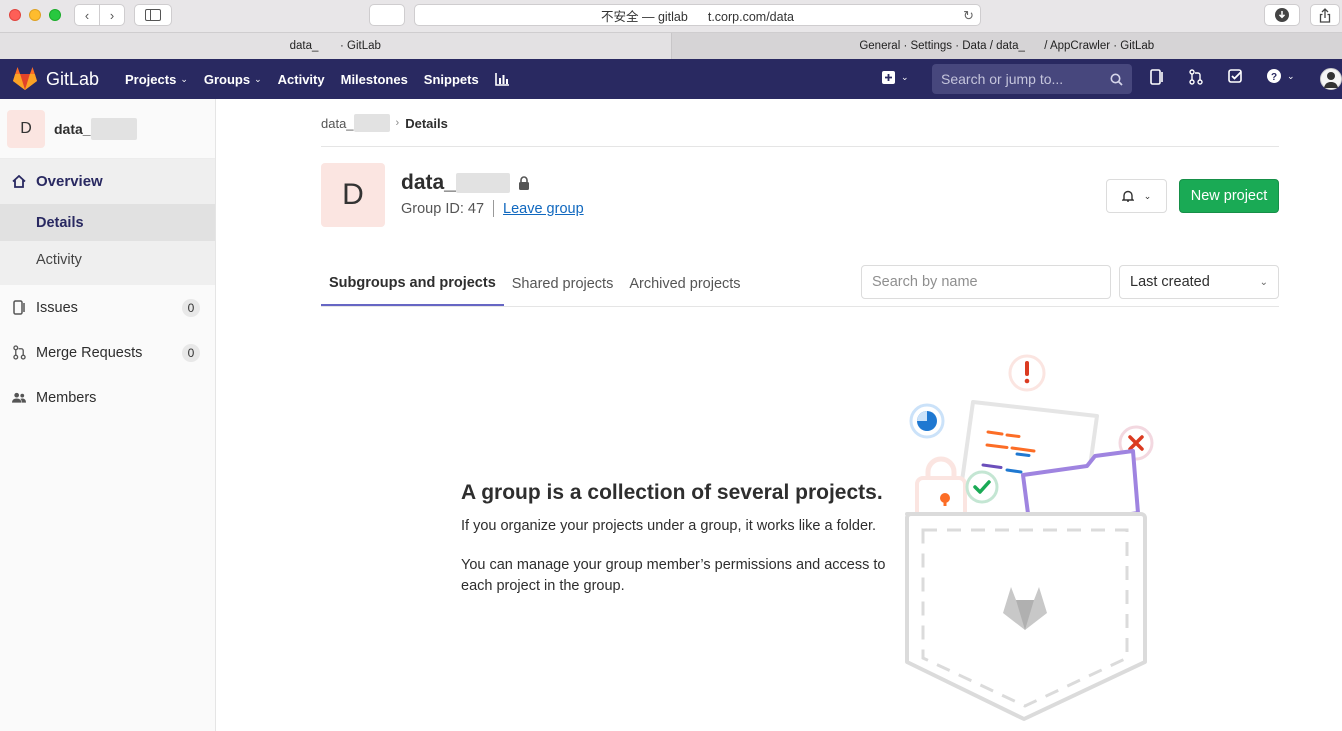 This screenshot has width=1342, height=731. Describe the element at coordinates (55, 79) in the screenshot. I see `gitlab-logo-link: GitLab` at that location.